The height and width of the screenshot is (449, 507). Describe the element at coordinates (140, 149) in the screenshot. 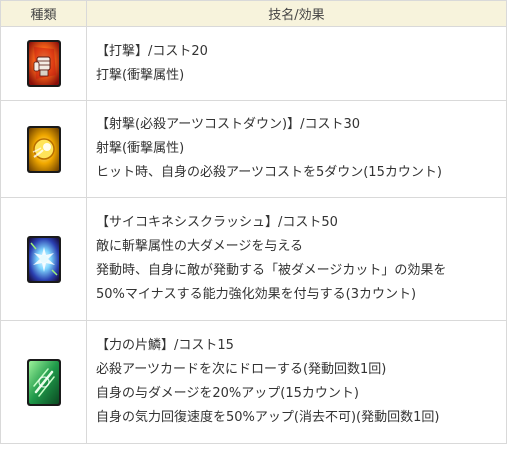

I see `skill-effect: 射撃(衝撃属性)` at that location.